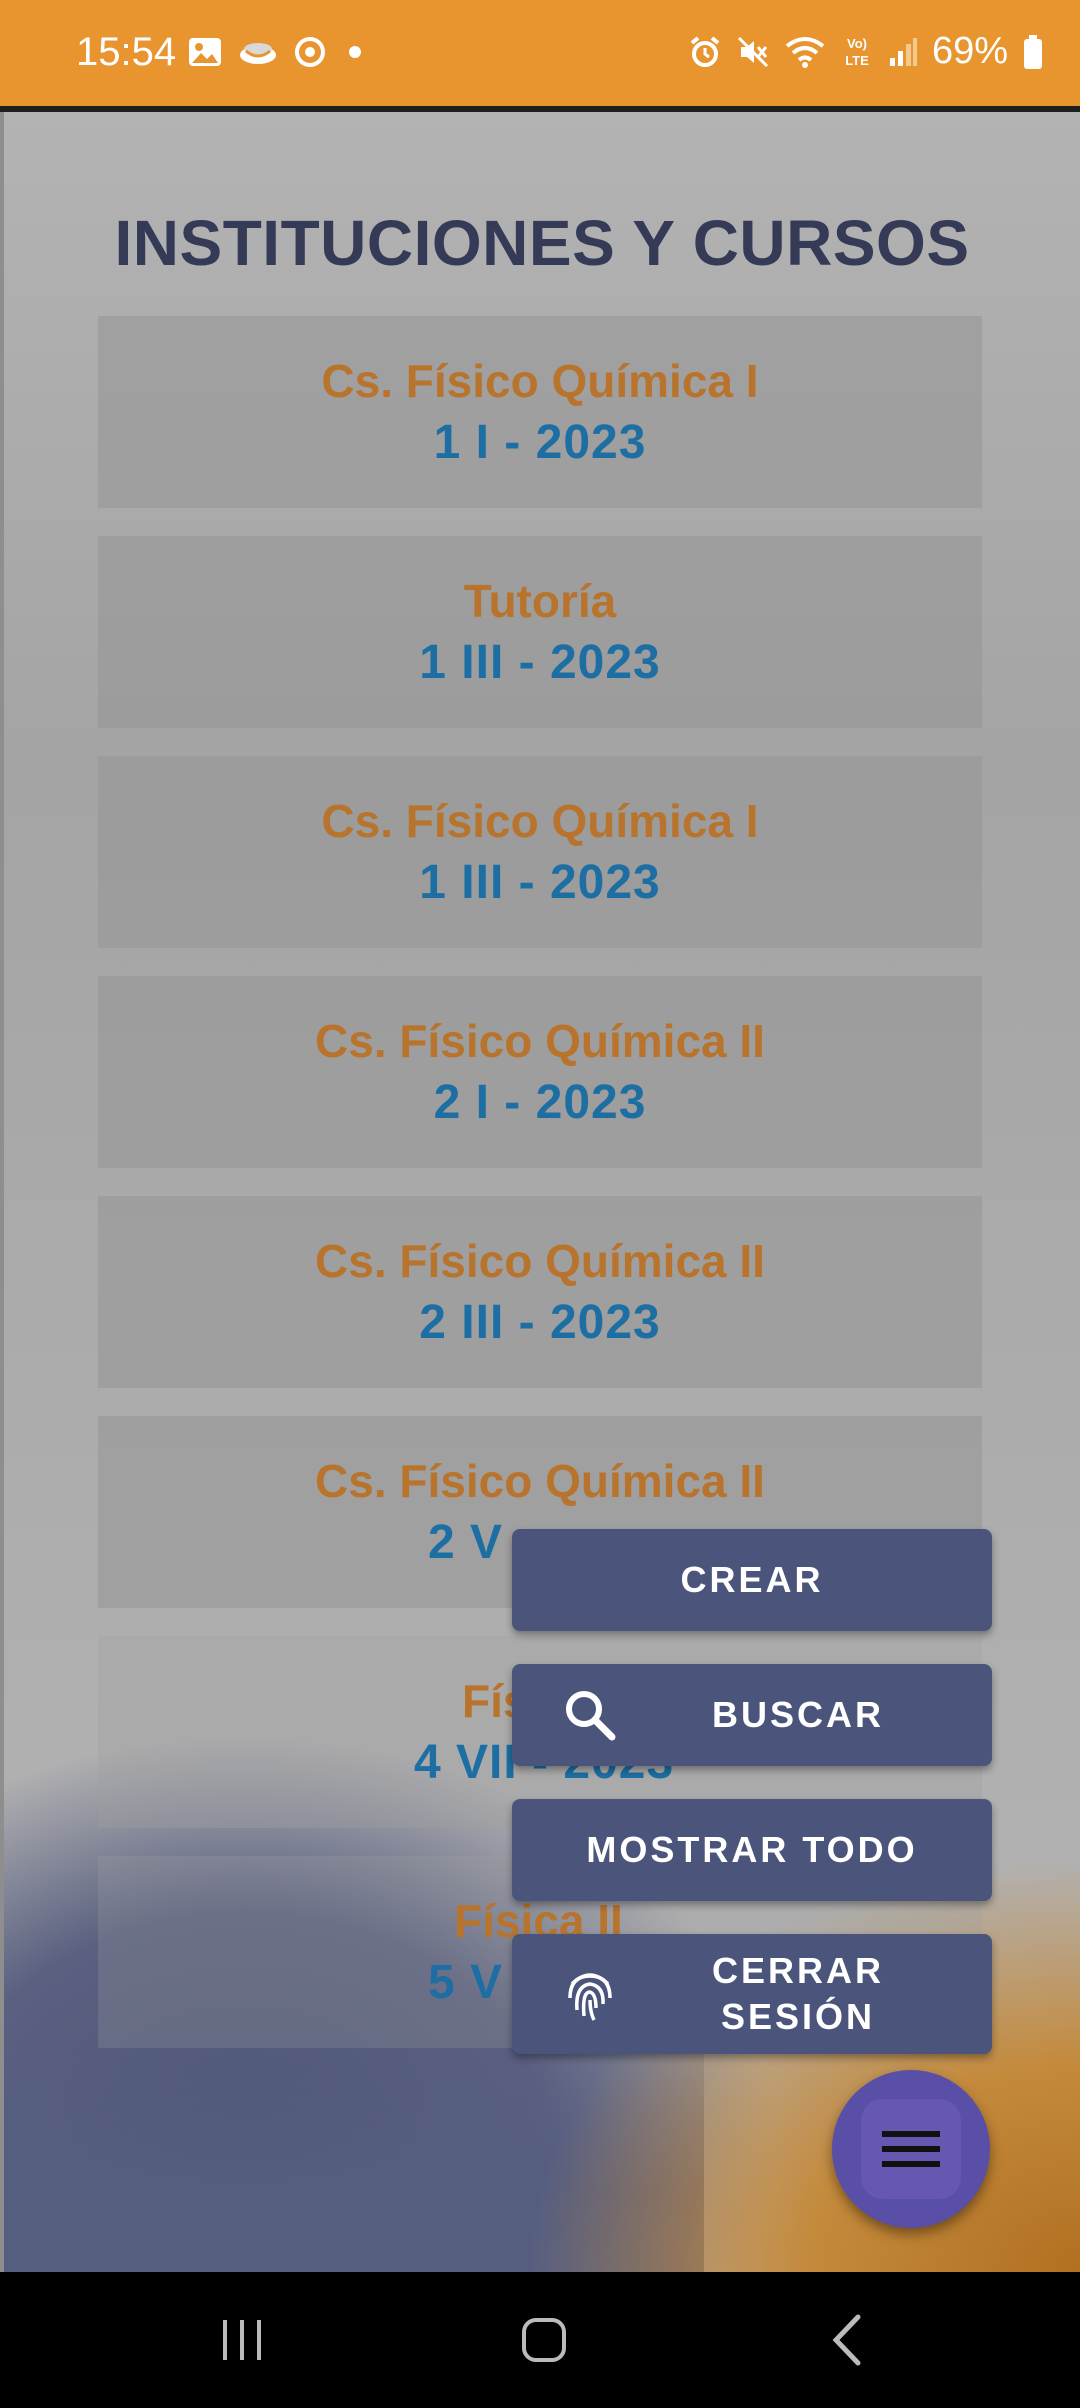  I want to click on navigation-bar, so click(540, 2340).